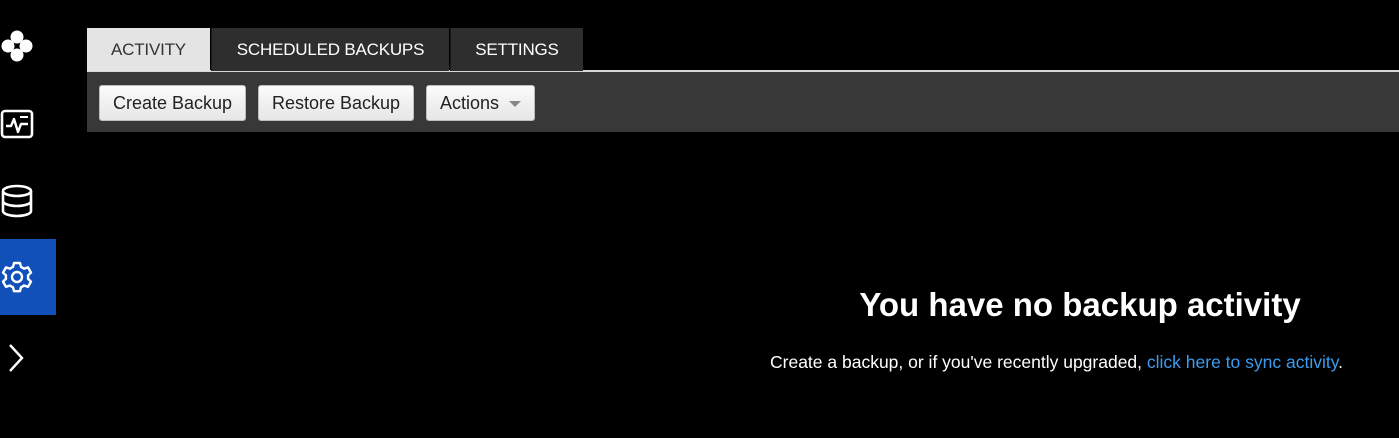 The width and height of the screenshot is (1399, 438). I want to click on tab-activity: ACTIVITY, so click(148, 49).